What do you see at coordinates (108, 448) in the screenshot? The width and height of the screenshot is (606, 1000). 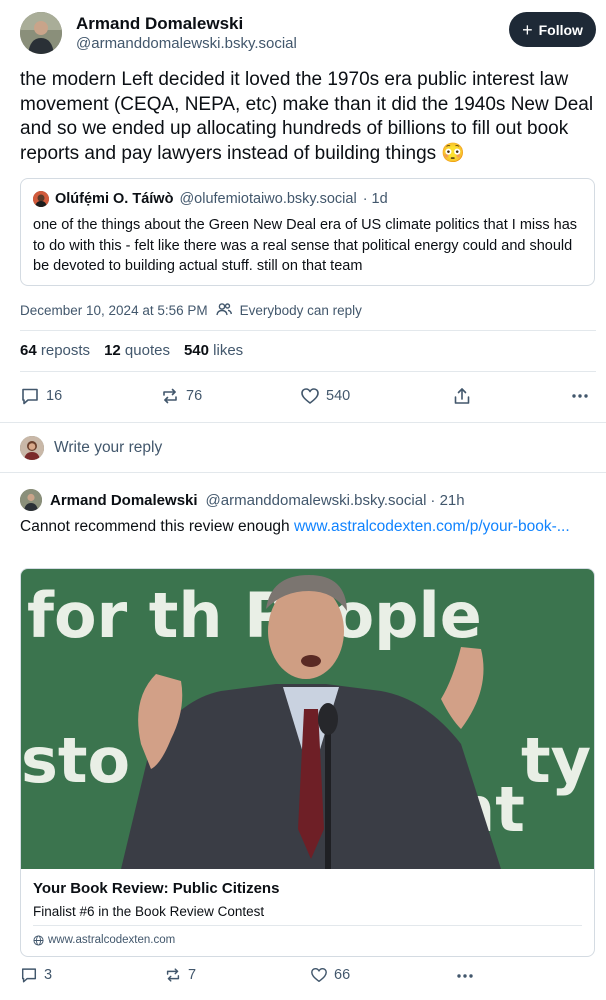 I see `reply-placeholder: Write your reply` at bounding box center [108, 448].